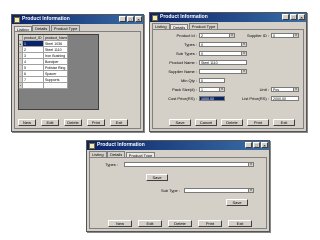  What do you see at coordinates (33, 86) in the screenshot?
I see `cell-product-id` at bounding box center [33, 86].